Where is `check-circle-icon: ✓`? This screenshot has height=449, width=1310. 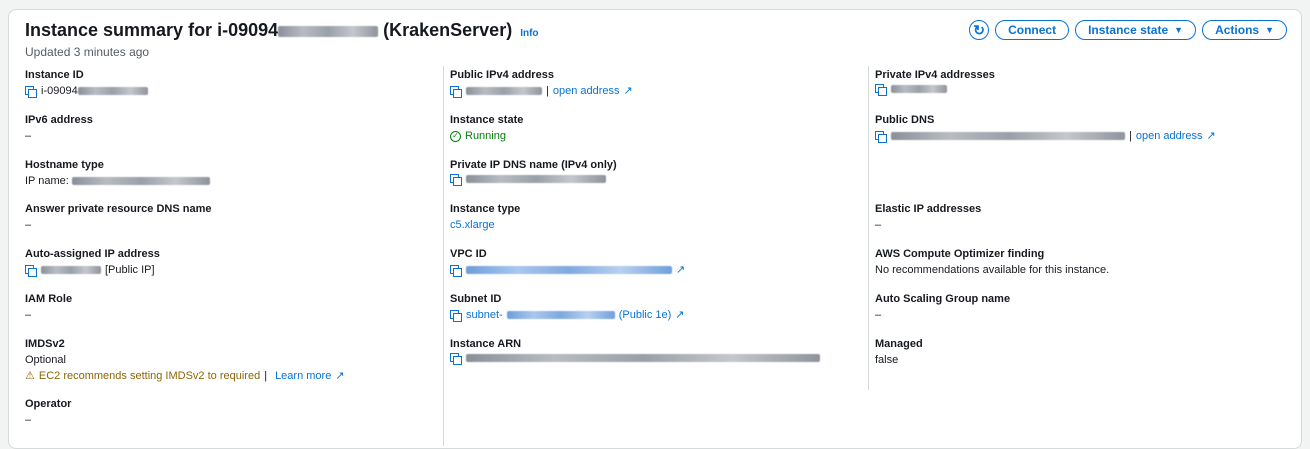 check-circle-icon: ✓ is located at coordinates (455, 136).